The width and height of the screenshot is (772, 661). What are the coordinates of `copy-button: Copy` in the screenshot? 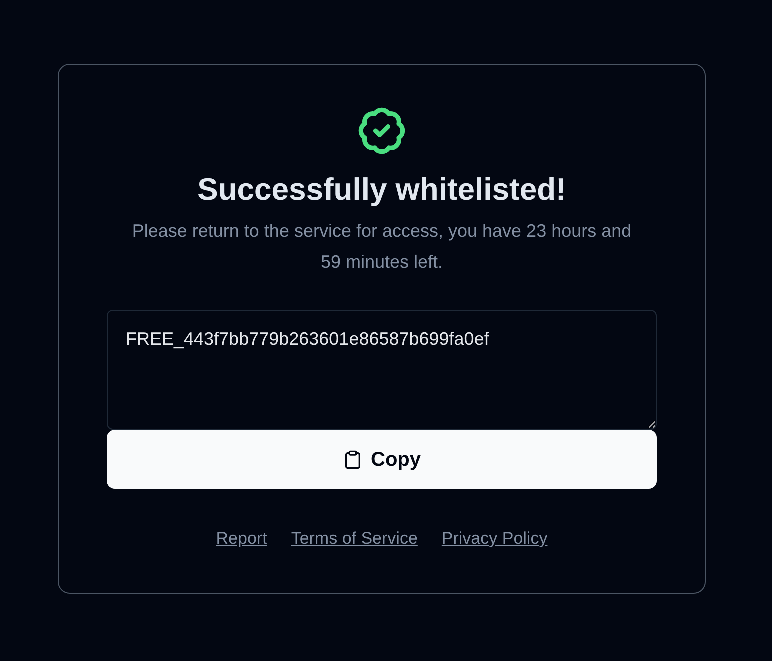 It's located at (382, 459).